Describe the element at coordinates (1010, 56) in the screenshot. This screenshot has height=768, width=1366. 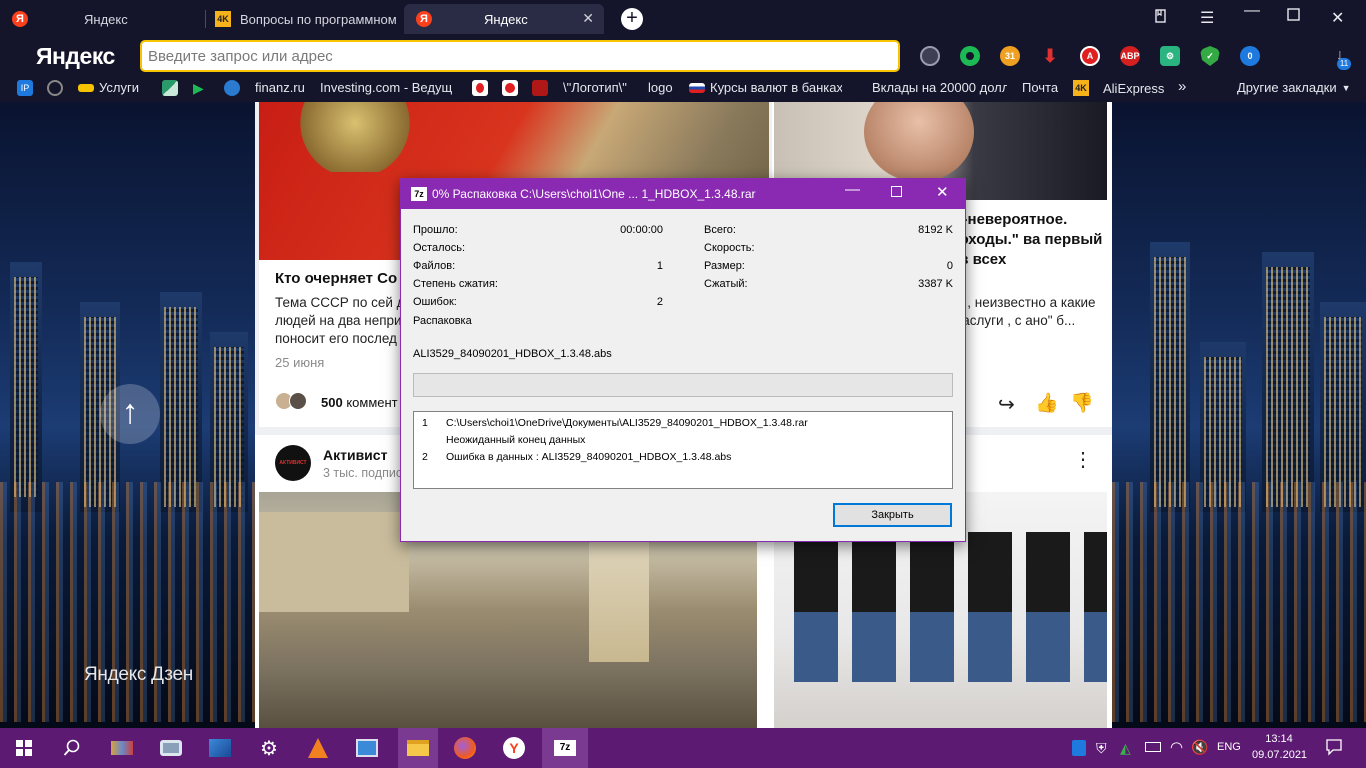
I see `weather-calendar-icon: 31` at that location.